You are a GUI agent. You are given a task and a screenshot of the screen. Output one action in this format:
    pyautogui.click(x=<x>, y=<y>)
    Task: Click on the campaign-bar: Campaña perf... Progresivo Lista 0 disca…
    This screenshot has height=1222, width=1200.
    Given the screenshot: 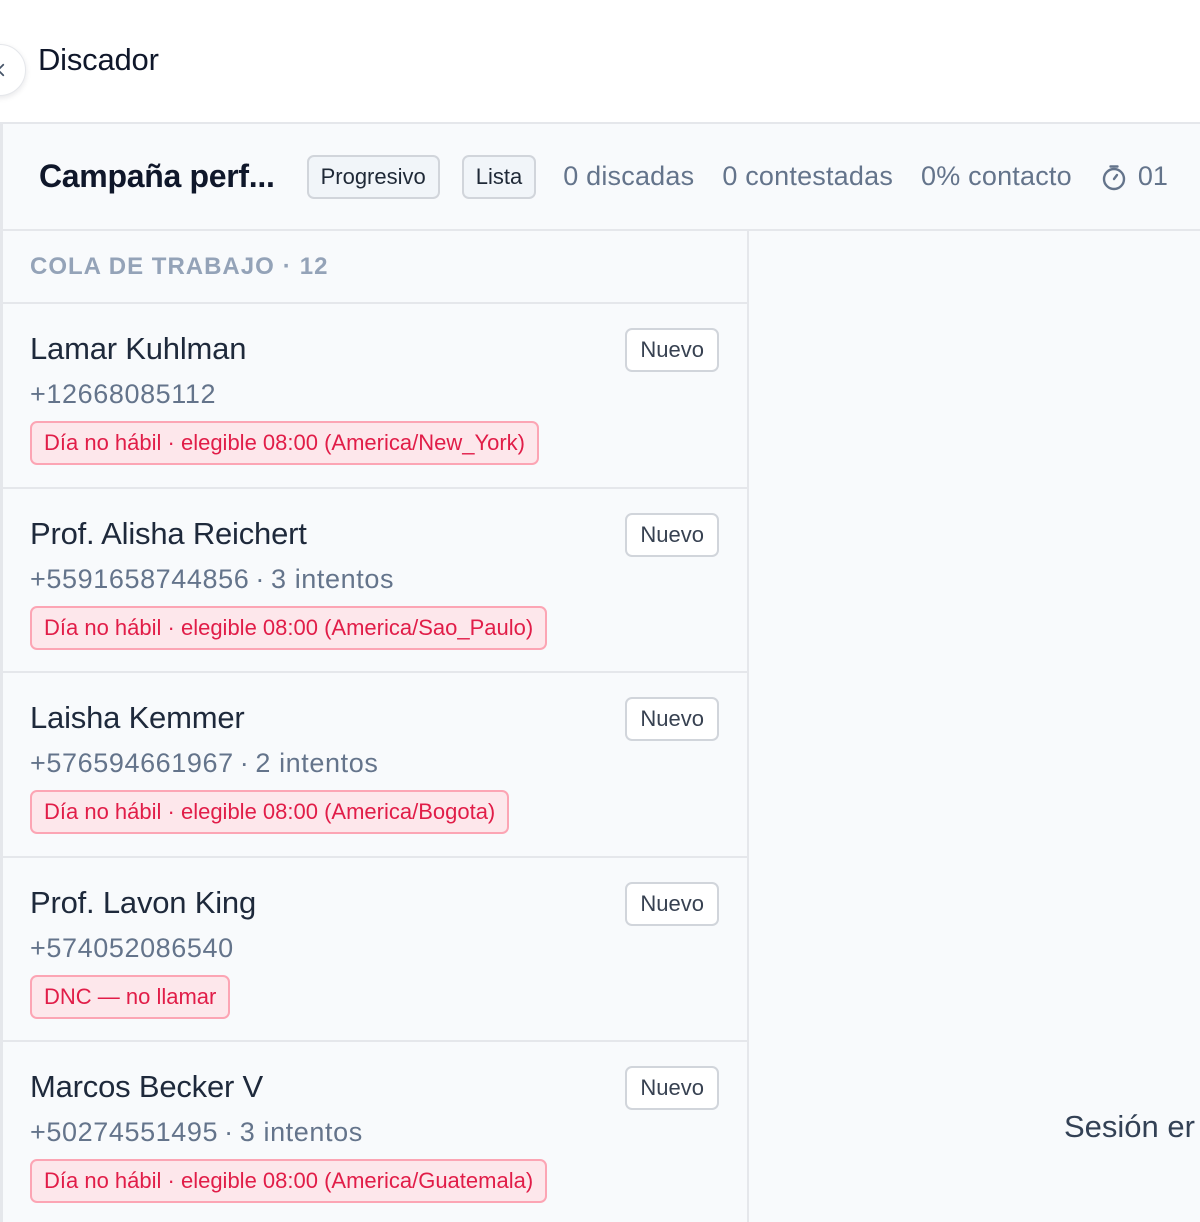 What is the action you would take?
    pyautogui.click(x=601, y=177)
    